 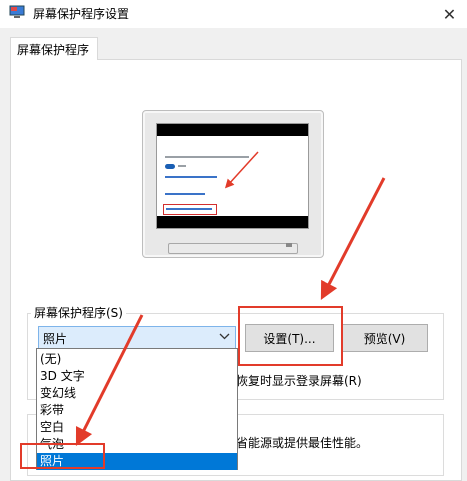 I want to click on mini-settings-line, so click(x=207, y=157).